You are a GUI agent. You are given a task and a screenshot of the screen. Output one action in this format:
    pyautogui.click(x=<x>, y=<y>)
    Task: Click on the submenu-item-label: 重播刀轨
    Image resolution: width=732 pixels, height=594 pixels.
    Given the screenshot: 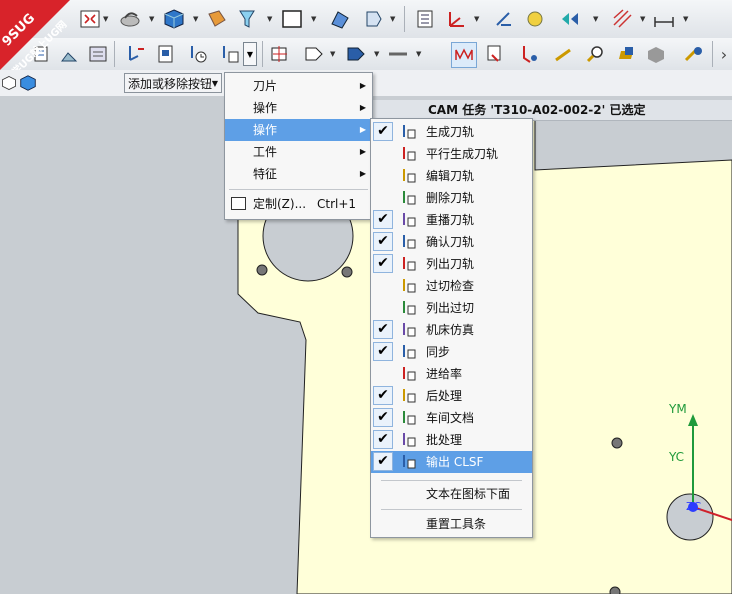 What is the action you would take?
    pyautogui.click(x=450, y=220)
    